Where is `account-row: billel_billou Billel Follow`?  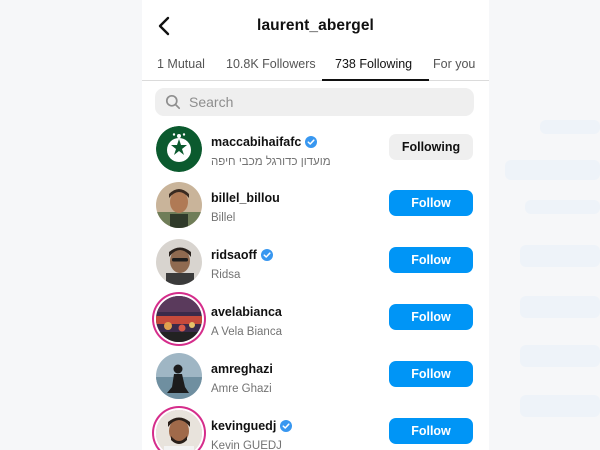 account-row: billel_billou Billel Follow is located at coordinates (314, 207).